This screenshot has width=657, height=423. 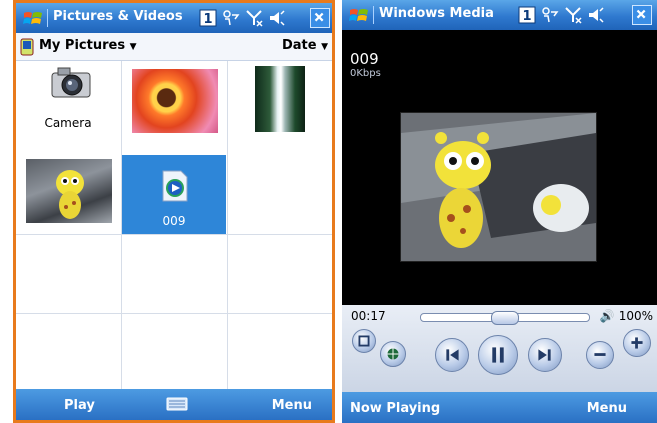 I want to click on minus-icon, so click(x=600, y=354).